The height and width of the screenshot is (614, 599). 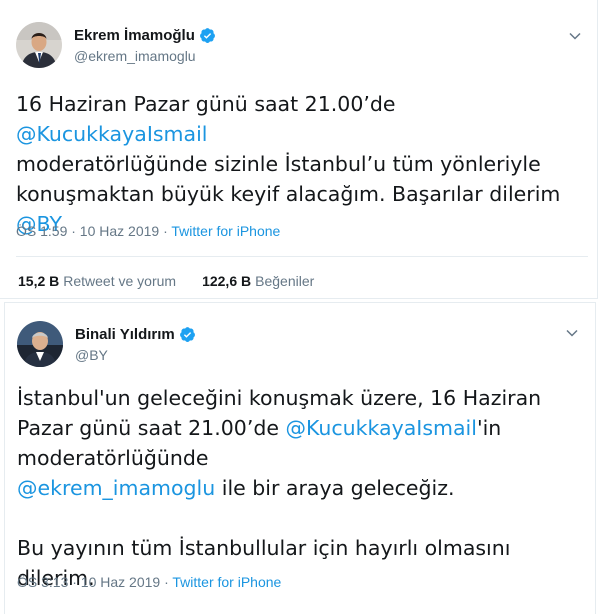 What do you see at coordinates (113, 458) in the screenshot?
I see `text-segment: moderatörlüğünde` at bounding box center [113, 458].